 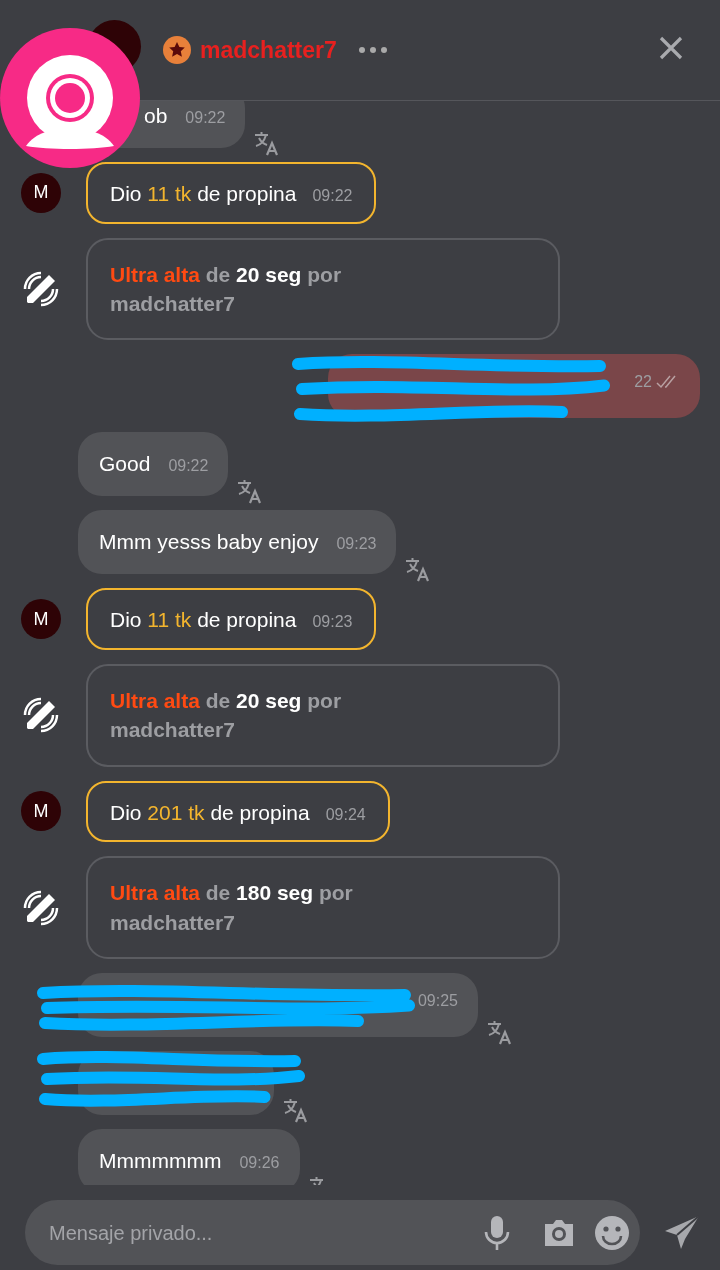 I want to click on vibration-text: Ultra alta de 180 seg por madchatter7, so click(x=232, y=908).